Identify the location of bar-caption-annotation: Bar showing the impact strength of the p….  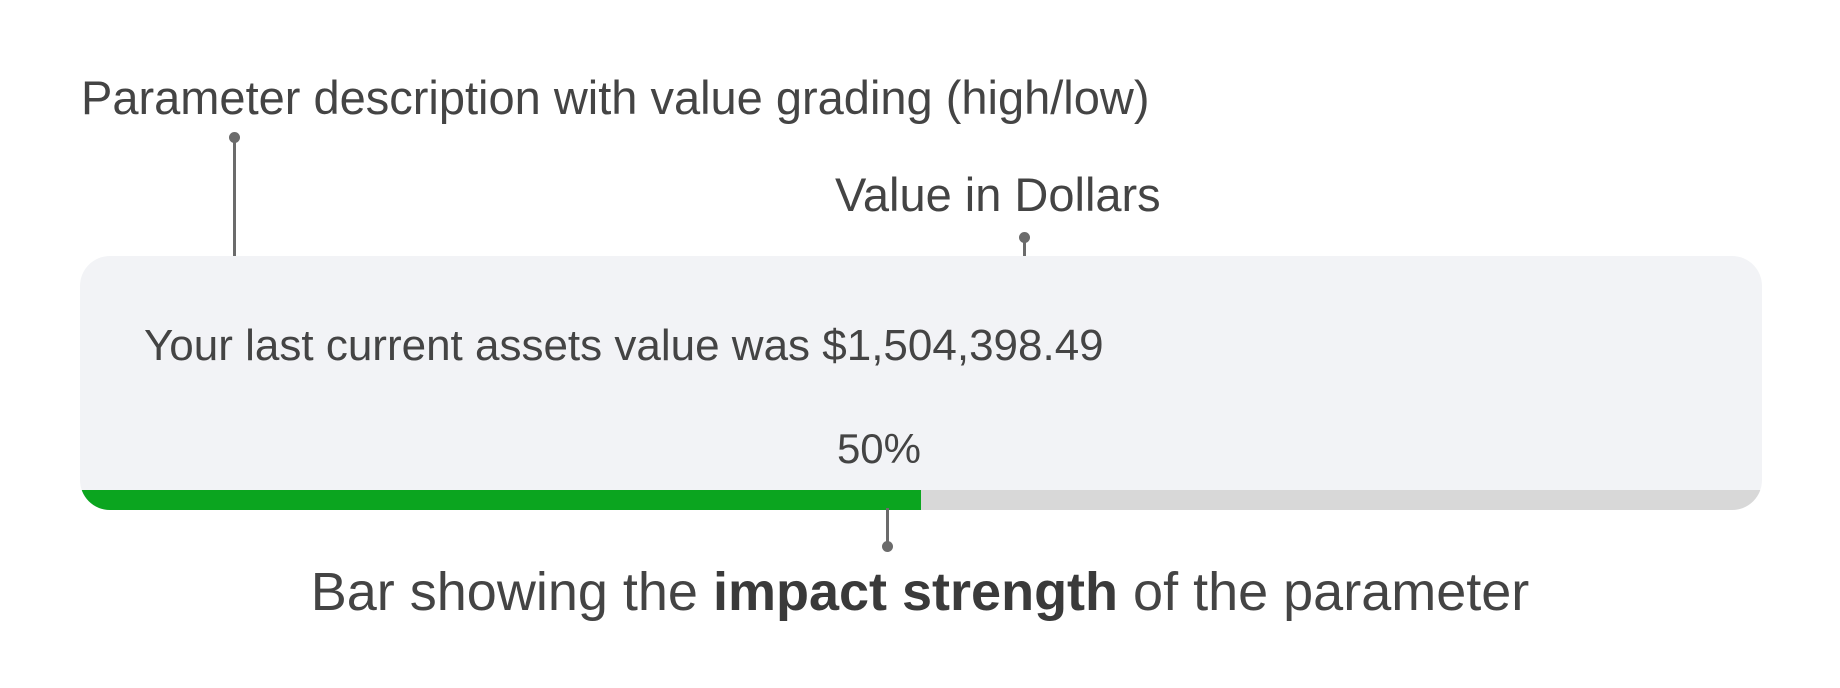
(920, 592).